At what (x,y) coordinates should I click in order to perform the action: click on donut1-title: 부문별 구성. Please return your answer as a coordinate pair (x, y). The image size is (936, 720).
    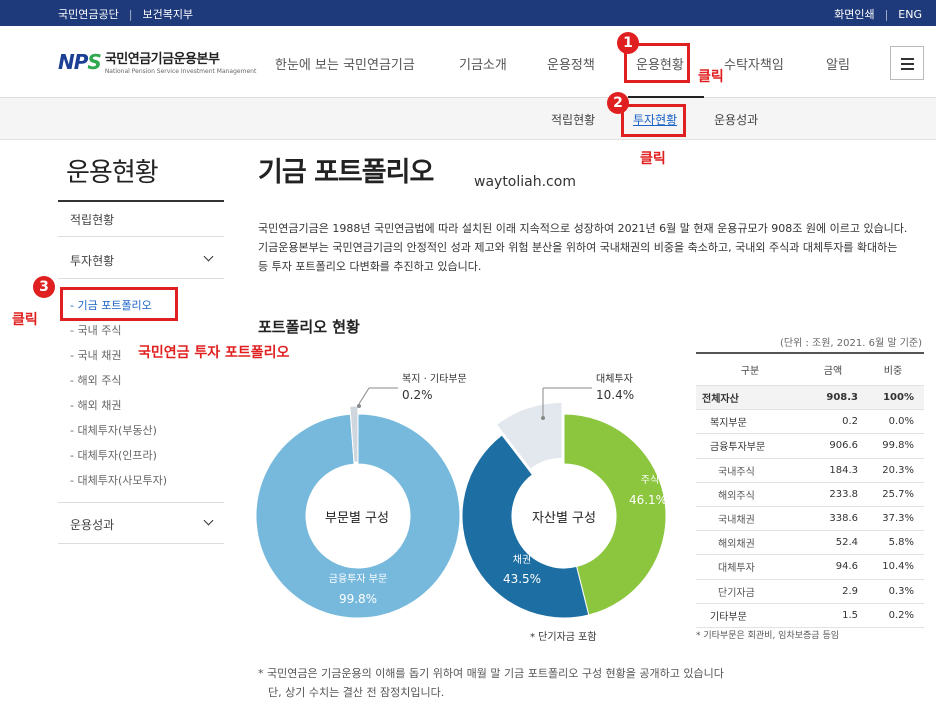
    Looking at the image, I should click on (357, 518).